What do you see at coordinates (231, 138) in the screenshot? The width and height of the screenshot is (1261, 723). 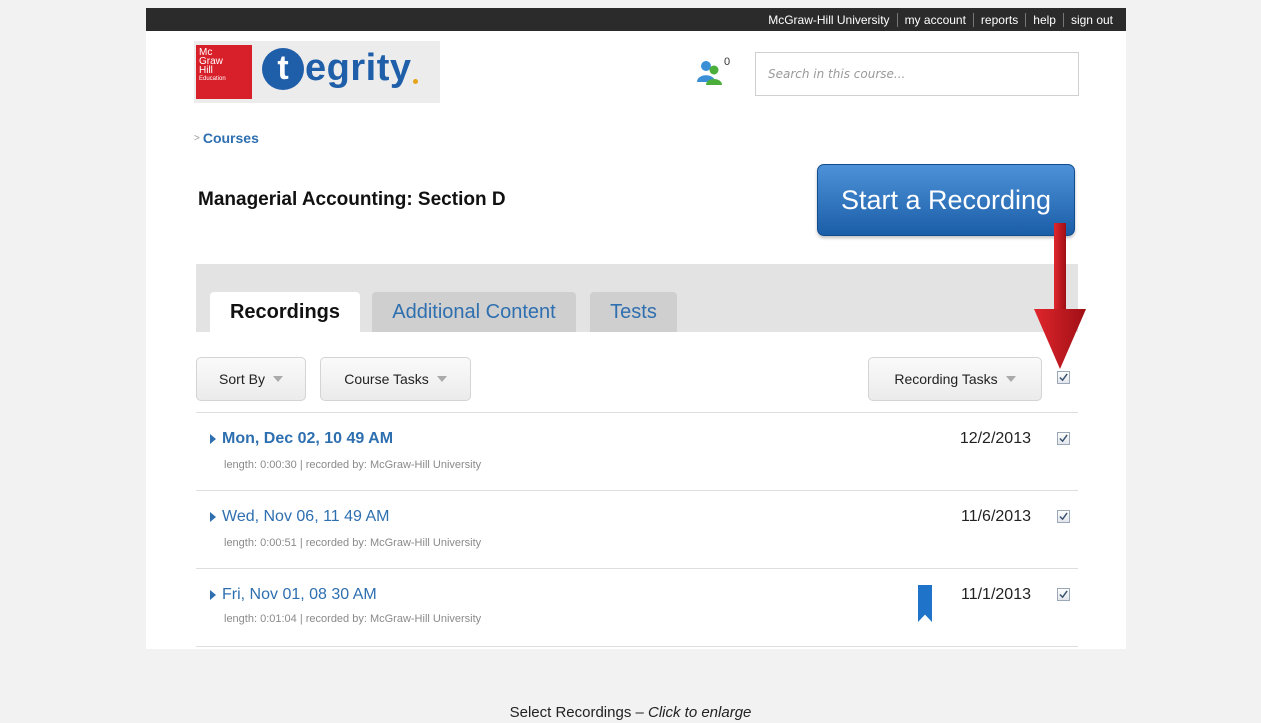 I see `breadcrumb-courses-link: Courses` at bounding box center [231, 138].